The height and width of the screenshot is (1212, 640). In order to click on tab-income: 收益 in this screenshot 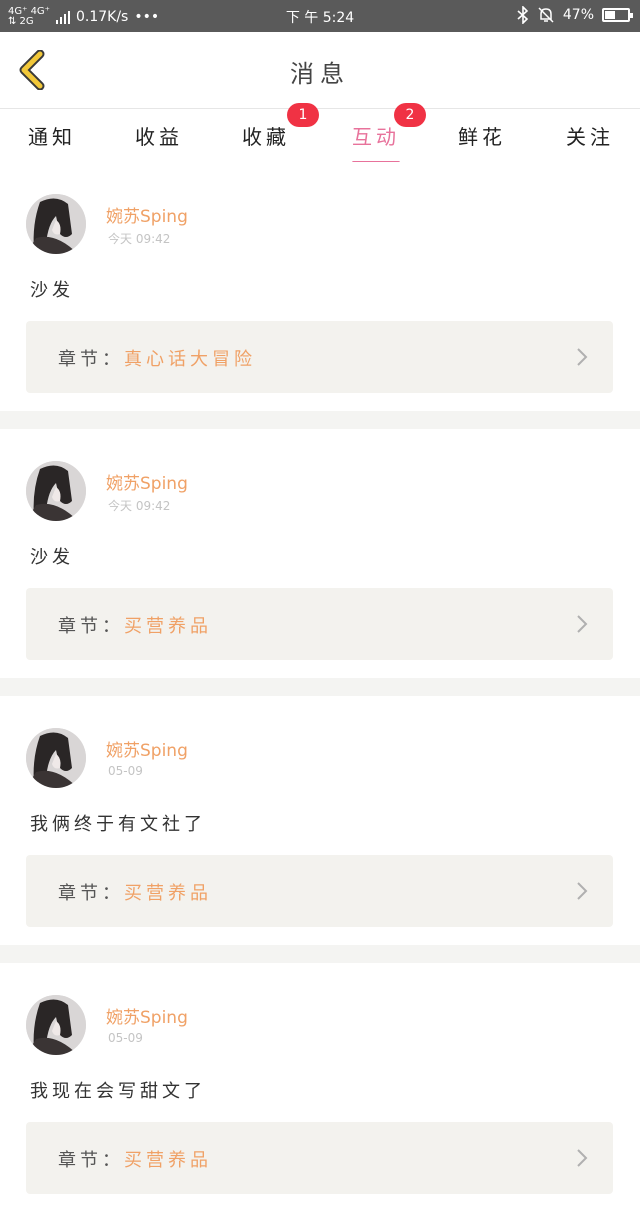, I will do `click(159, 135)`.